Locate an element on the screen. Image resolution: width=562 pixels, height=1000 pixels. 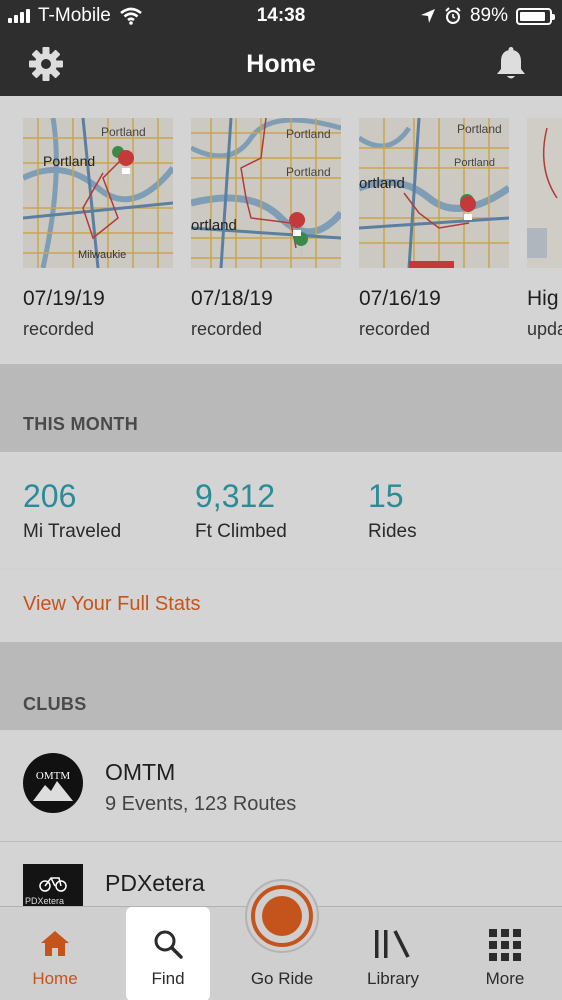
stat-distance: 206 Mi Traveled is located at coordinates (72, 510).